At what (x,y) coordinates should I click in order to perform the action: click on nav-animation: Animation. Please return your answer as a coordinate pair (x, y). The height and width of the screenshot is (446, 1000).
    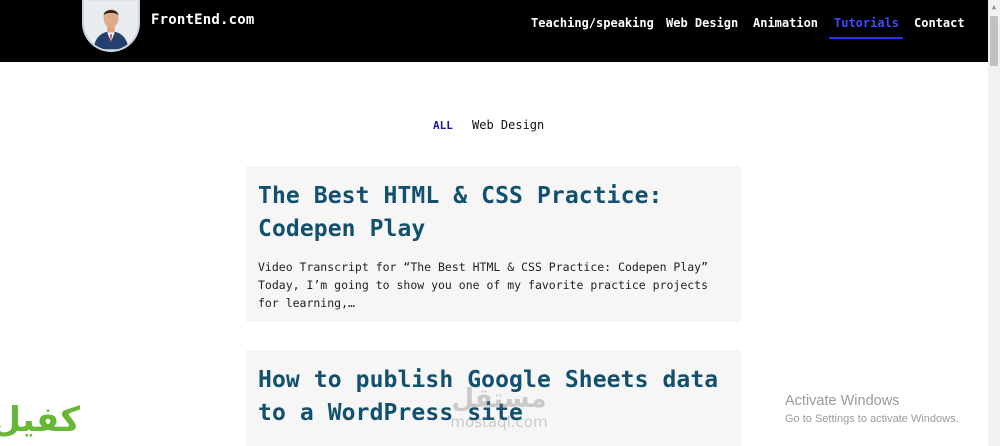
    Looking at the image, I should click on (785, 23).